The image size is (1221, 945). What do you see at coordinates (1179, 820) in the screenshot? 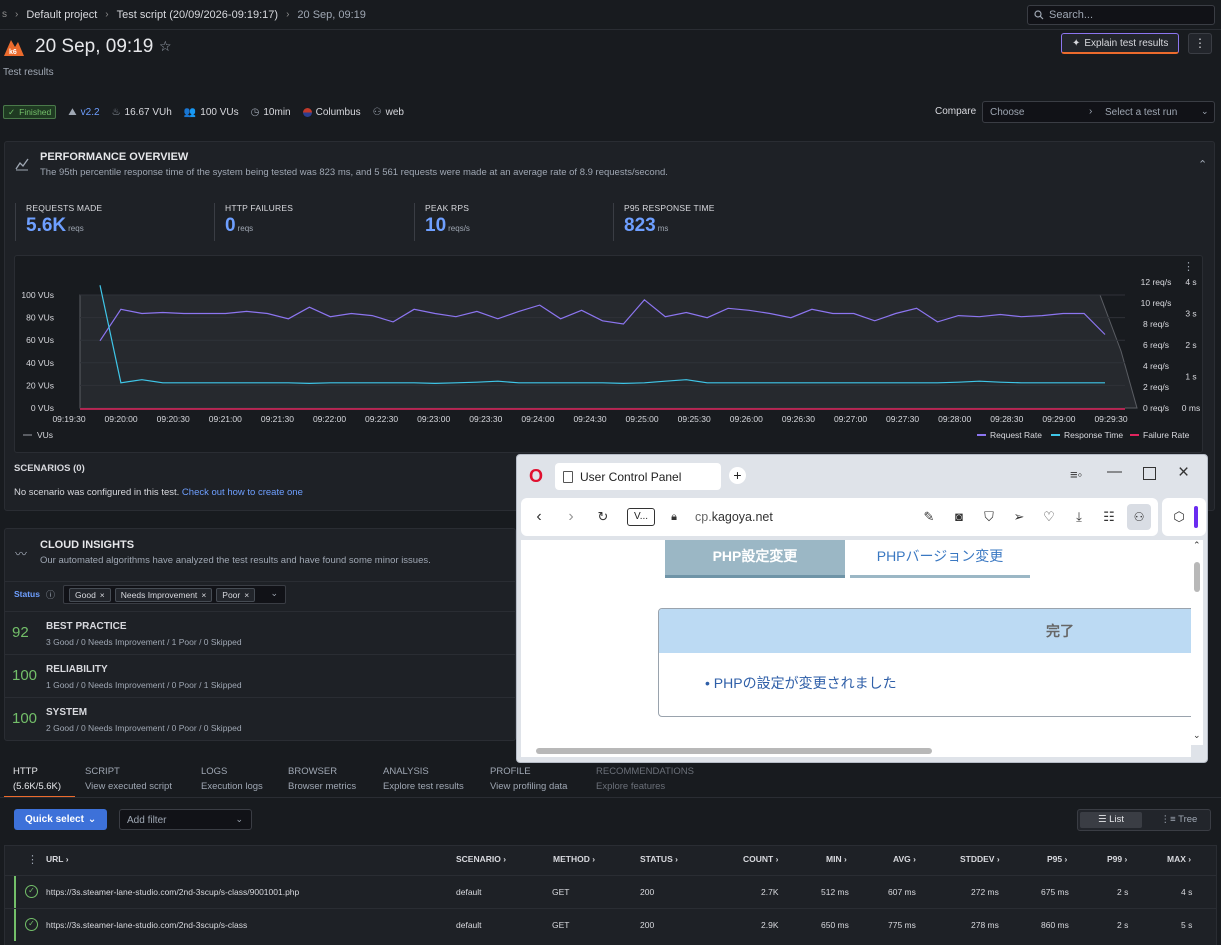
I see `tree-view-button: ⋮≡ Tree` at bounding box center [1179, 820].